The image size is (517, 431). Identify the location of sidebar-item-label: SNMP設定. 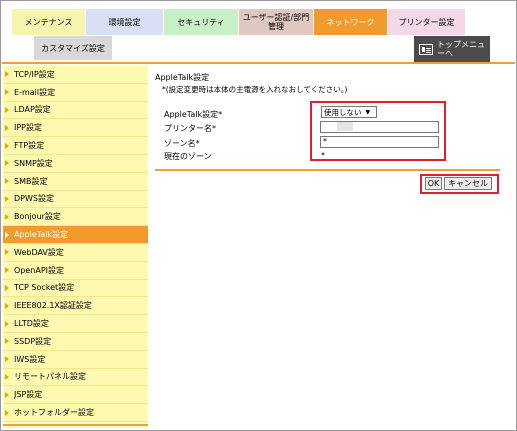
(33, 163).